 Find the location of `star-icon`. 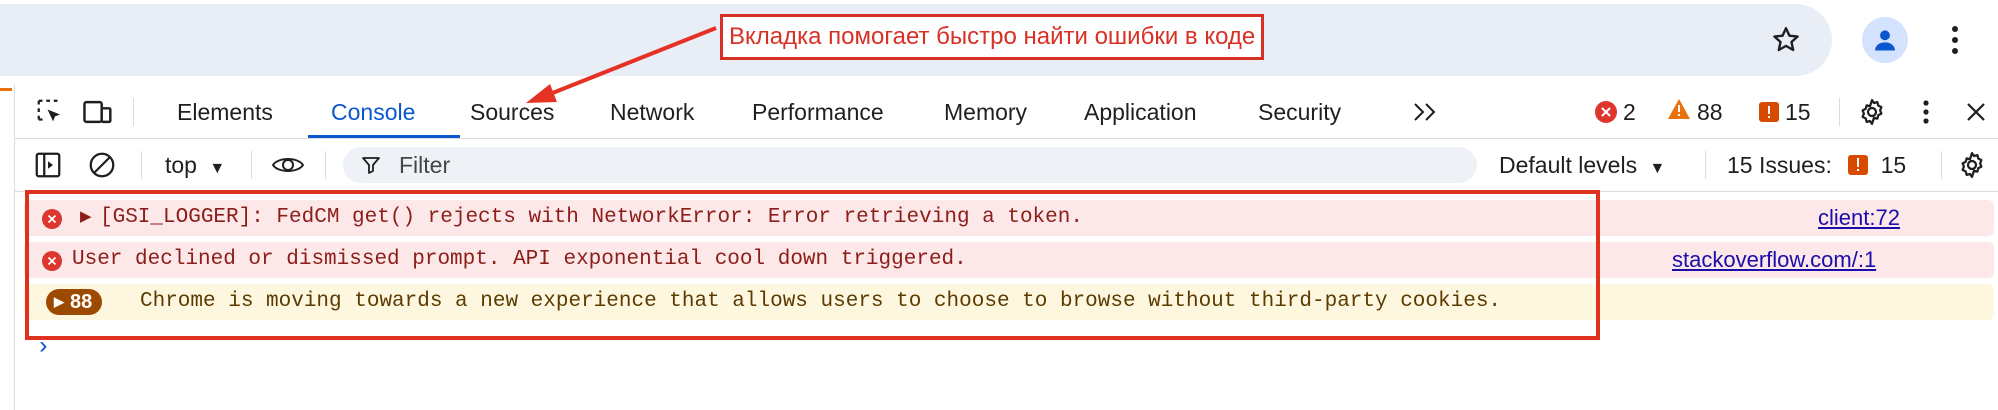

star-icon is located at coordinates (1786, 40).